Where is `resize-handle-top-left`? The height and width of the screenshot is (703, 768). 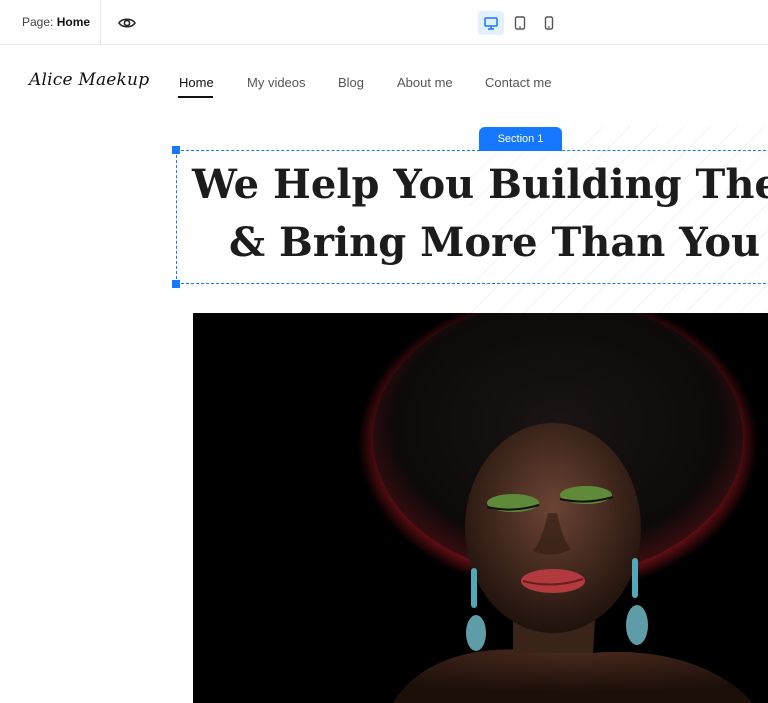
resize-handle-top-left is located at coordinates (176, 150).